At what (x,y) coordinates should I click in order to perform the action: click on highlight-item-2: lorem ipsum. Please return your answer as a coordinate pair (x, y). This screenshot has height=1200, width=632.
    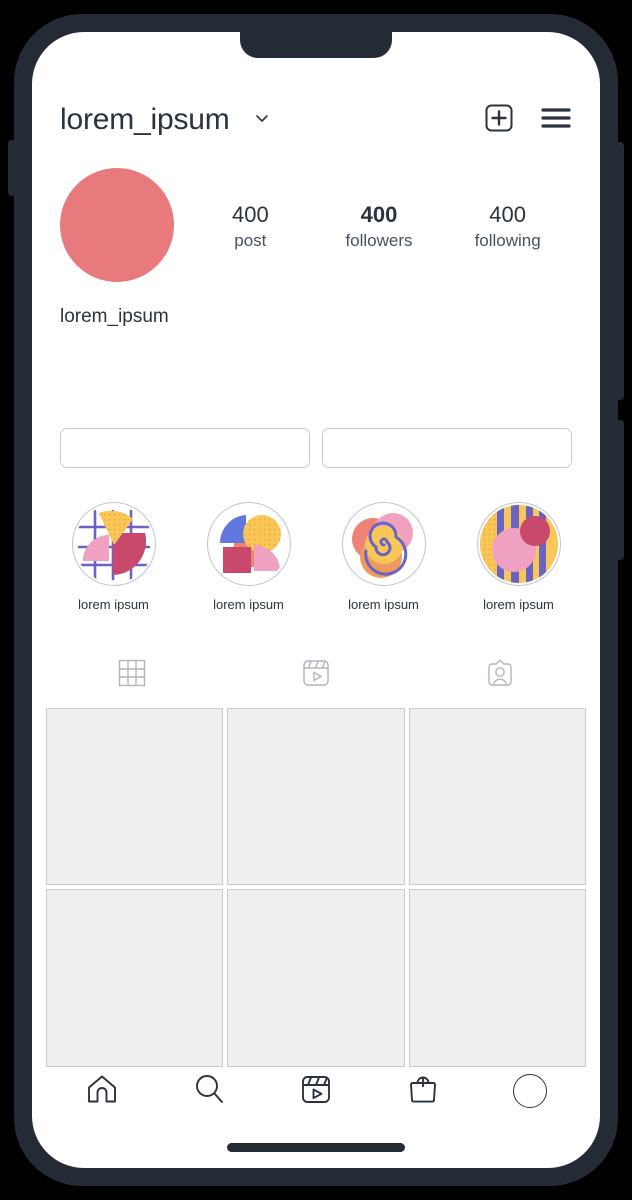
    Looking at the image, I should click on (248, 557).